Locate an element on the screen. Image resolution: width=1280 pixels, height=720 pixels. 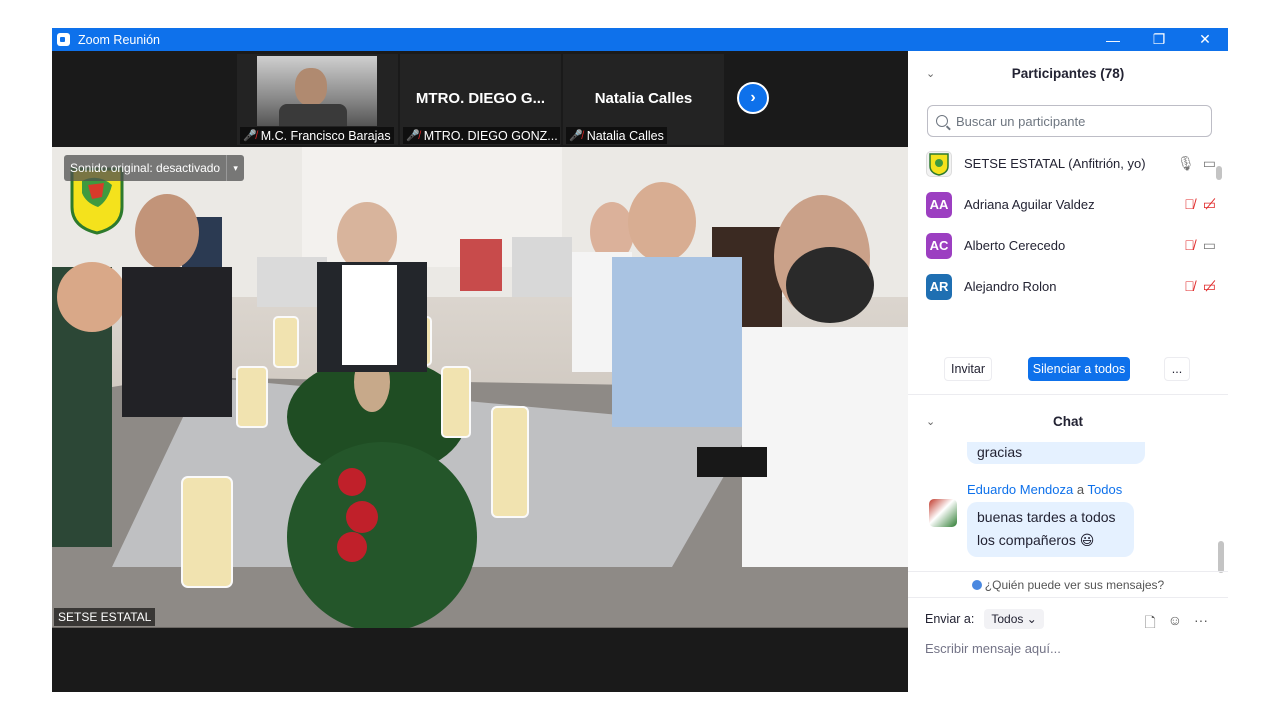
participants-scrollbar is located at coordinates (1219, 173).